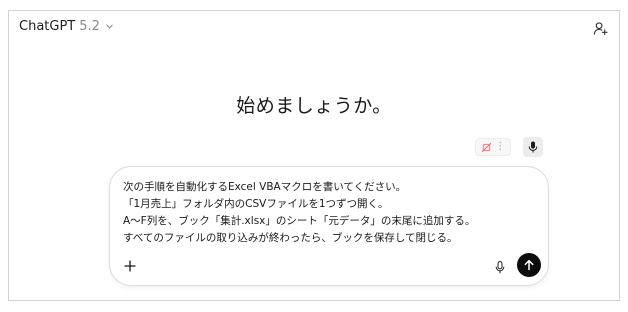 The image size is (628, 312). I want to click on prompt-line: A〜F列を、ブック「集計.xlsx」のシート「元データ」の末尾に追加する。, so click(299, 221).